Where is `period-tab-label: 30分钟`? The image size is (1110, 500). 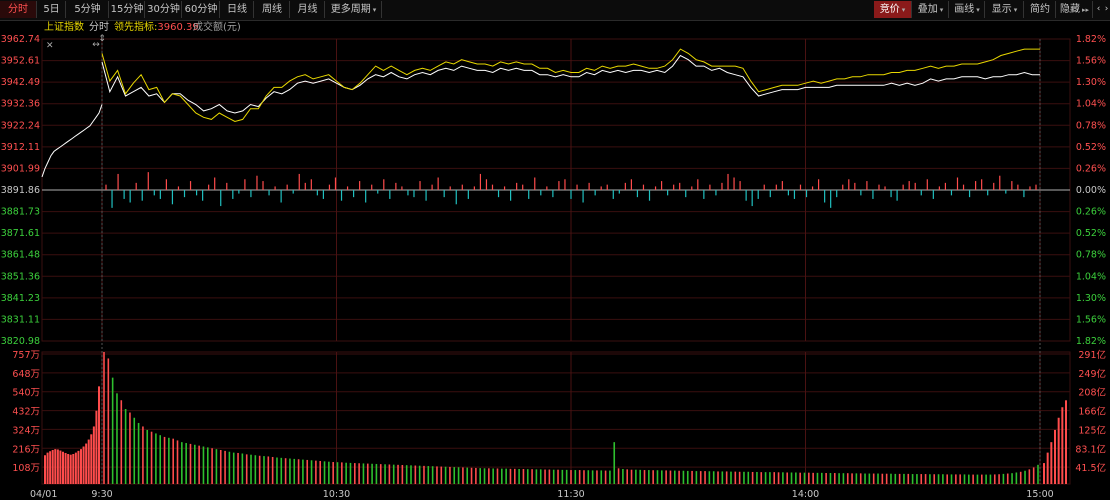 period-tab-label: 30分钟 is located at coordinates (163, 9).